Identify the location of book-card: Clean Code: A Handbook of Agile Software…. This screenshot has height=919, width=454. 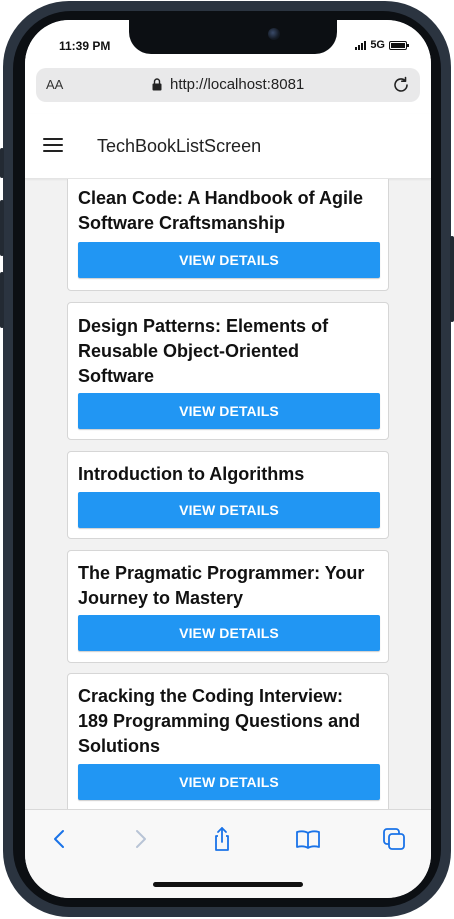
(228, 235).